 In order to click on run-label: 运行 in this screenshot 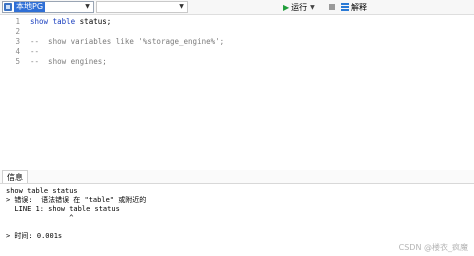, I will do `click(299, 7)`.